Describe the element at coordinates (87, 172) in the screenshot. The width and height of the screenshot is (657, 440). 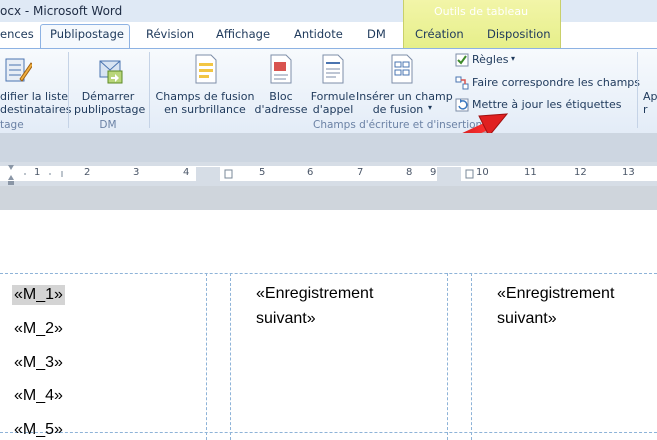
I see `ruler-number: 2` at that location.